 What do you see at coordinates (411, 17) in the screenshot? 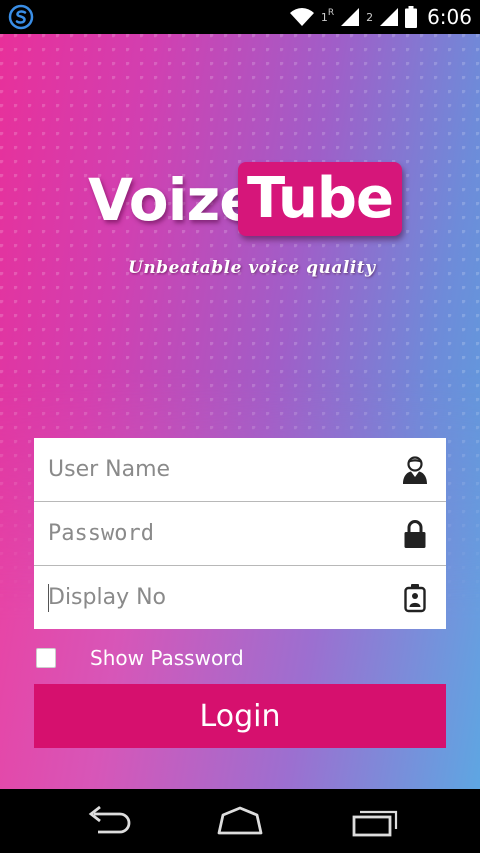
I see `battery-icon` at bounding box center [411, 17].